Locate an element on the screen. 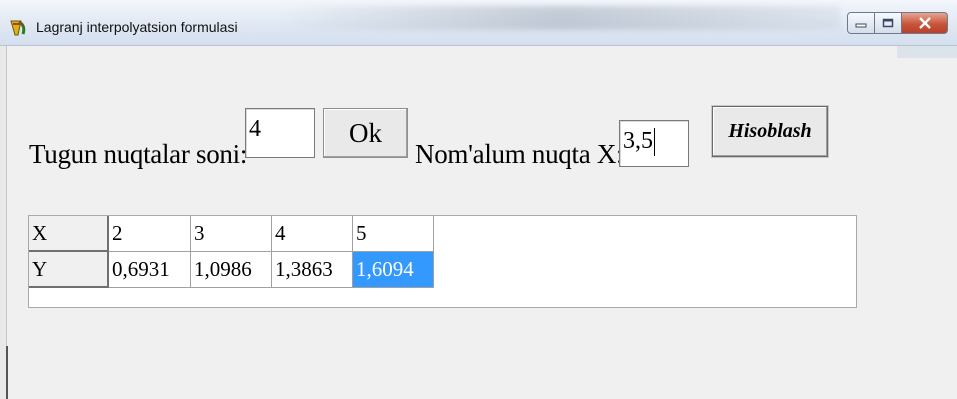  grid-cell-selected: 1,6094 is located at coordinates (393, 270).